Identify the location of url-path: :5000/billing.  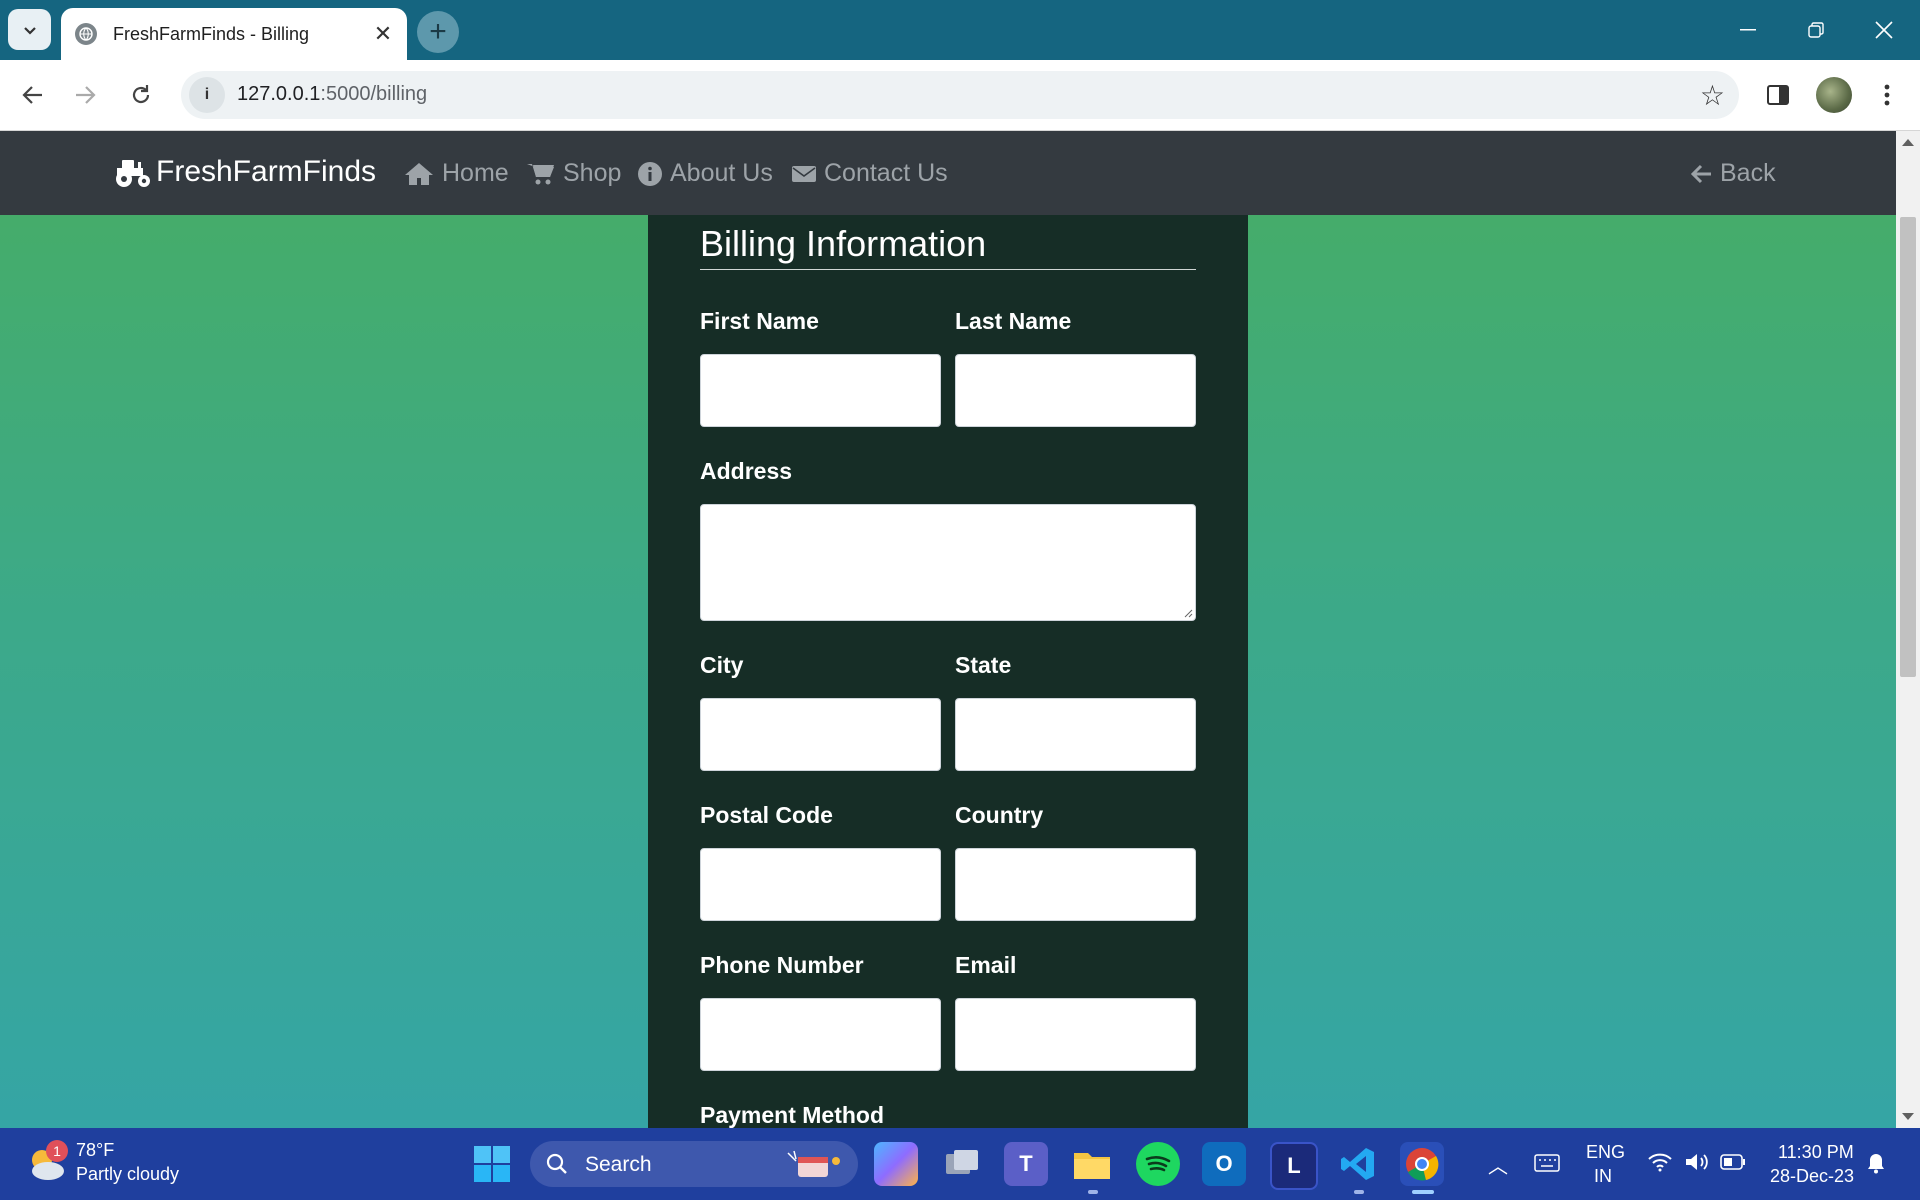
(374, 94).